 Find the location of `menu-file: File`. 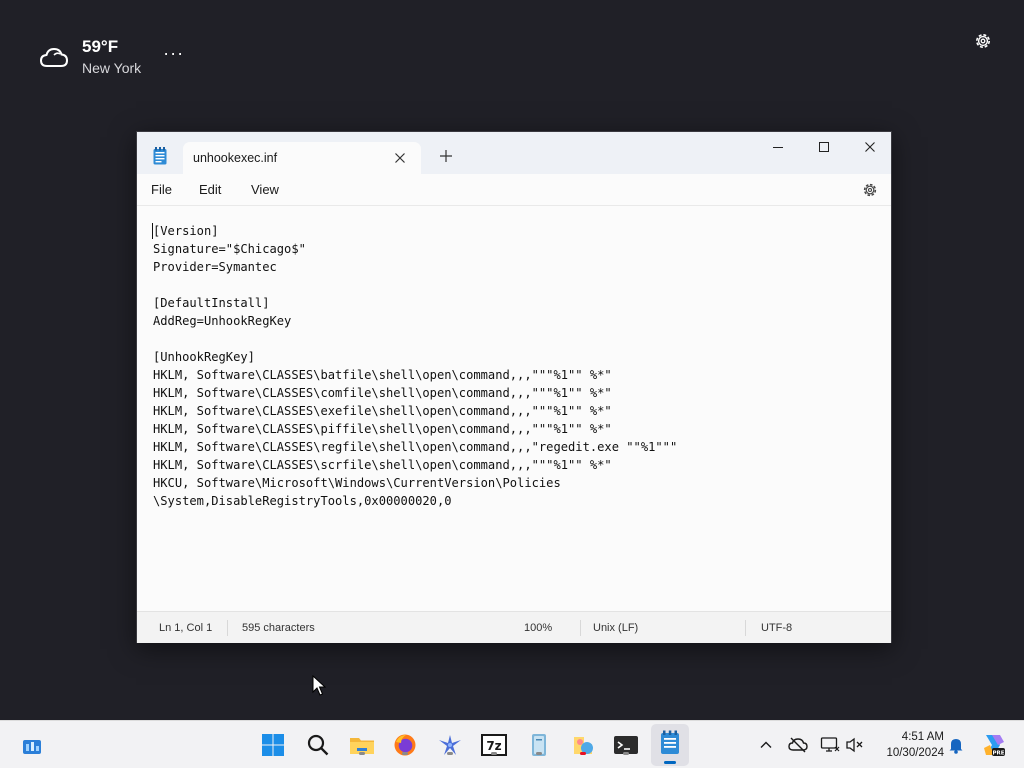

menu-file: File is located at coordinates (161, 189).